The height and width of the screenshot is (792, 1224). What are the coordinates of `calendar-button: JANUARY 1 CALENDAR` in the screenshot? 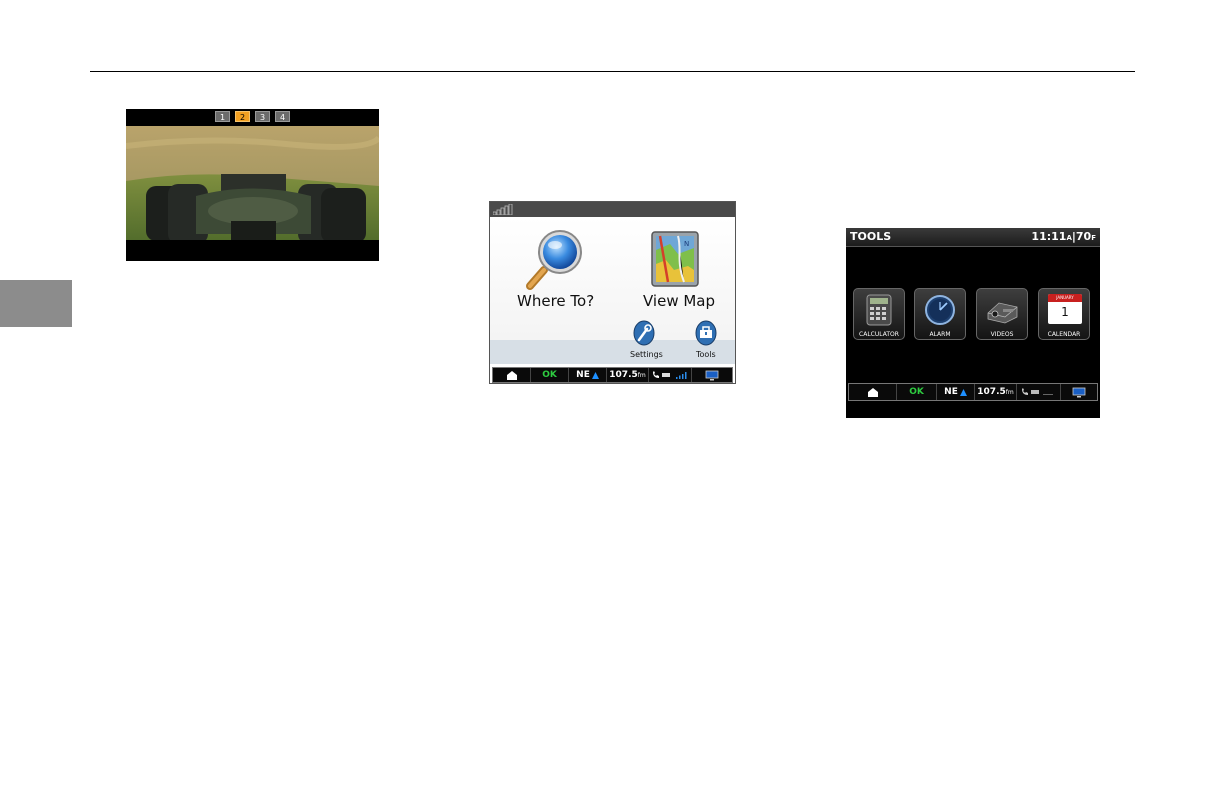 It's located at (1064, 314).